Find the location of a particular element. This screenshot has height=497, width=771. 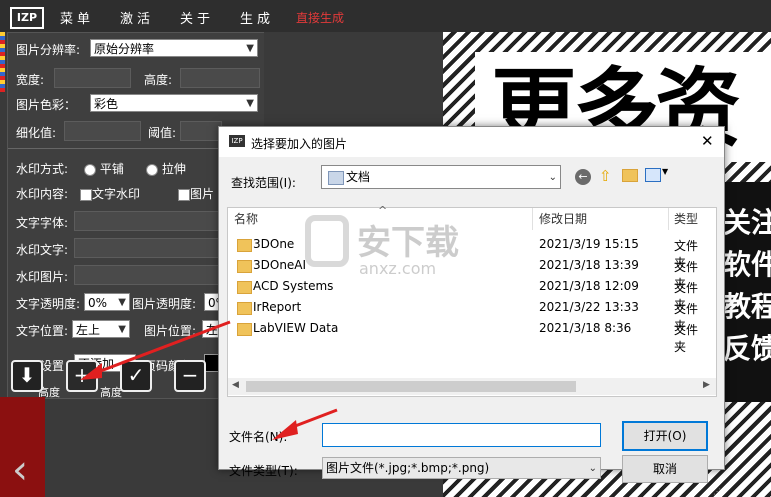

annotation-arrows is located at coordinates (209, 380).